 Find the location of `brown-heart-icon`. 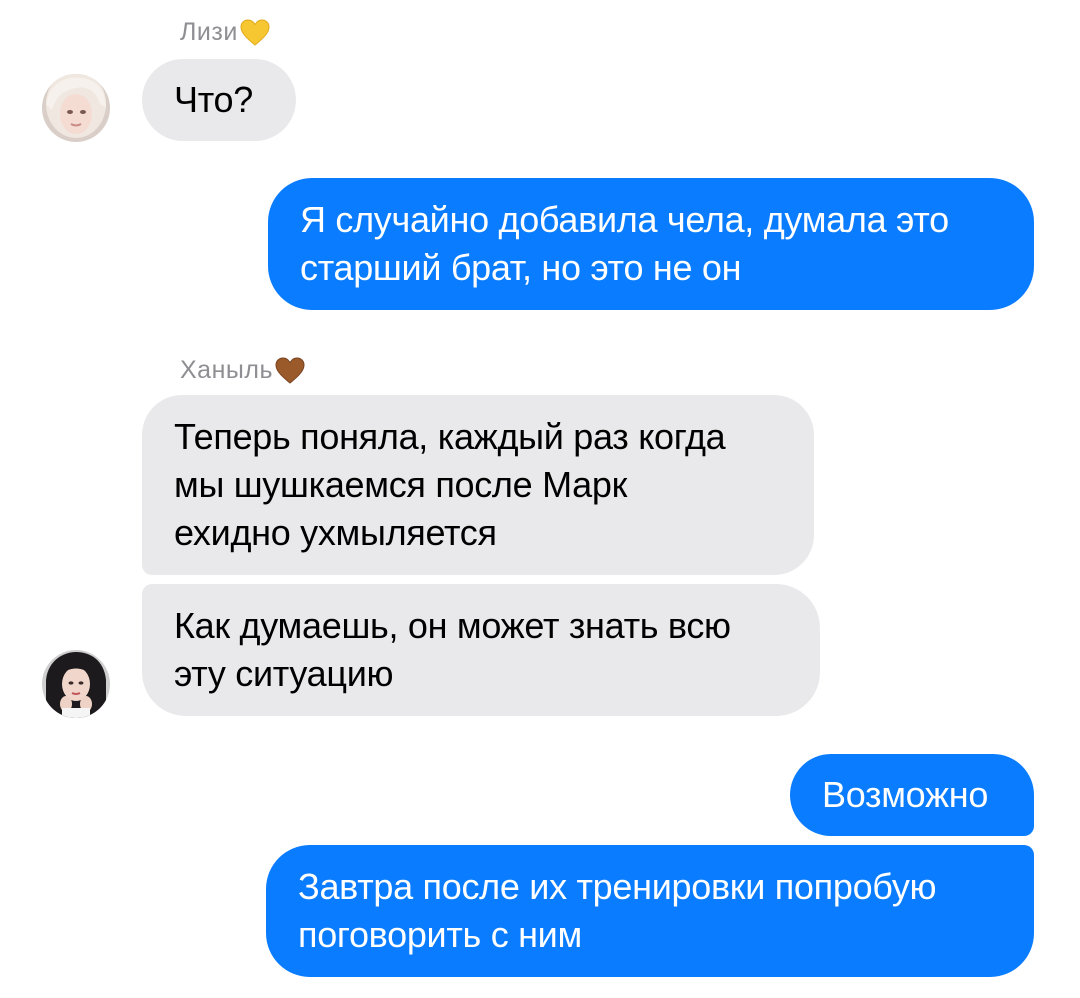

brown-heart-icon is located at coordinates (290, 370).